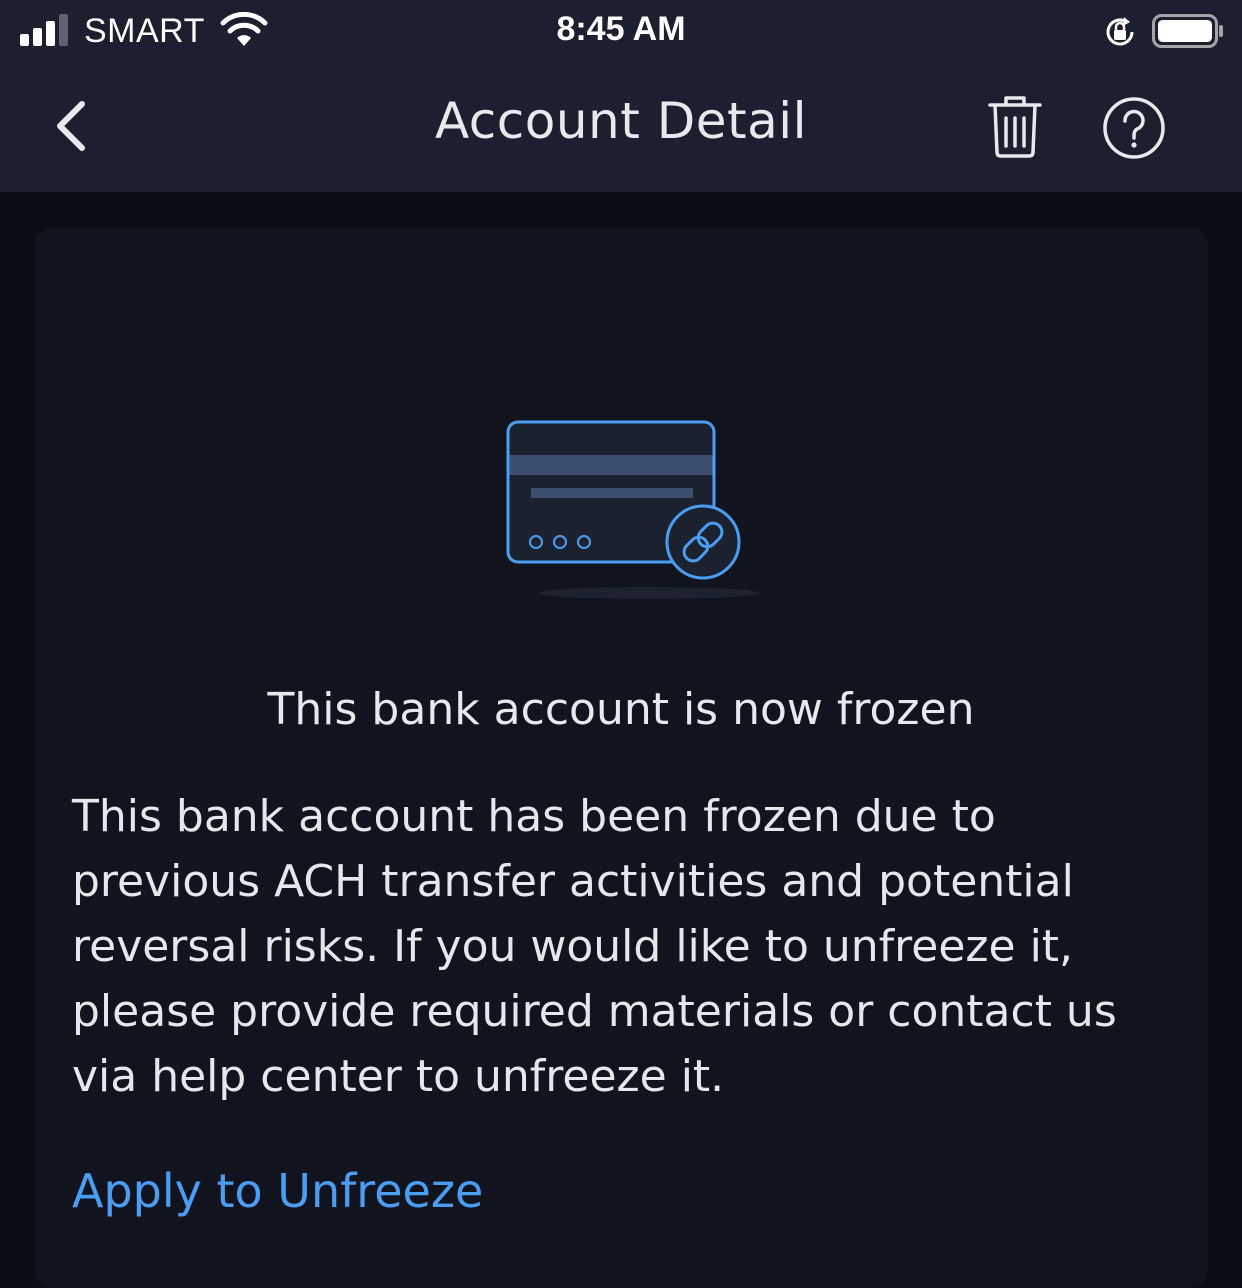  I want to click on bank-card-link-icon, so click(632, 509).